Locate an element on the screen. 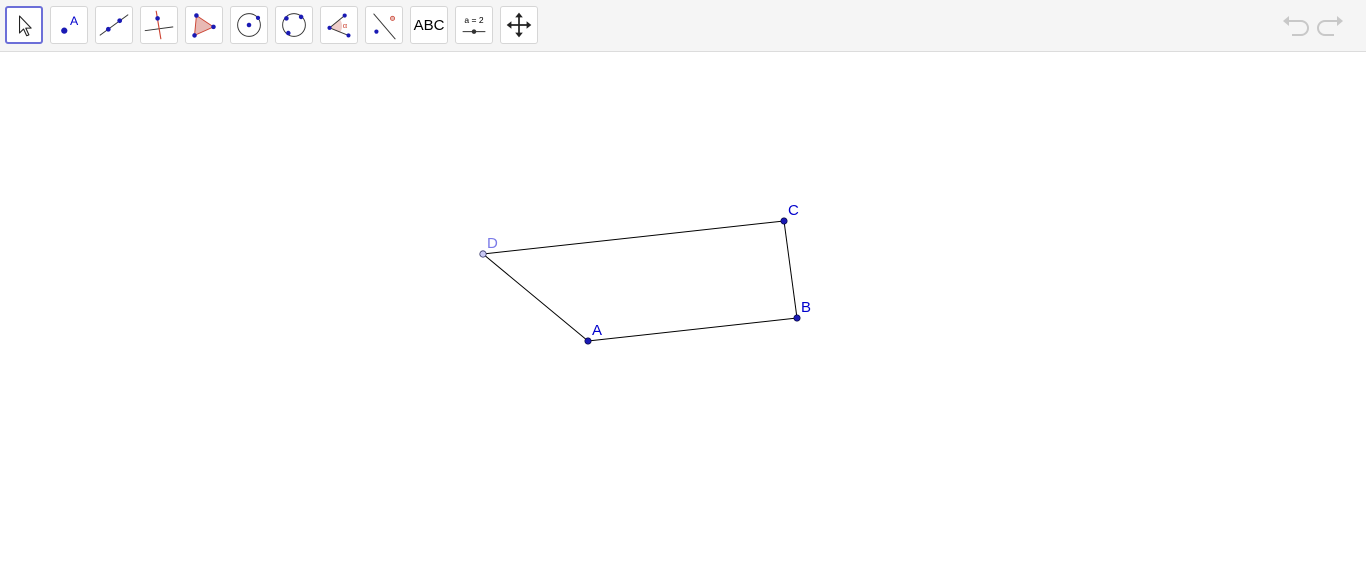 The width and height of the screenshot is (1366, 570). text-tool: ABC is located at coordinates (429, 25).